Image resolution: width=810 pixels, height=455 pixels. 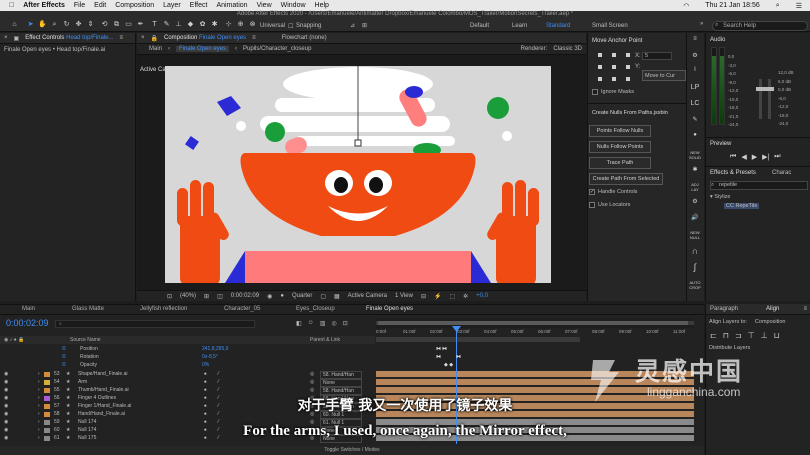 I want to click on snapping-label: Snapping, so click(x=308, y=26).